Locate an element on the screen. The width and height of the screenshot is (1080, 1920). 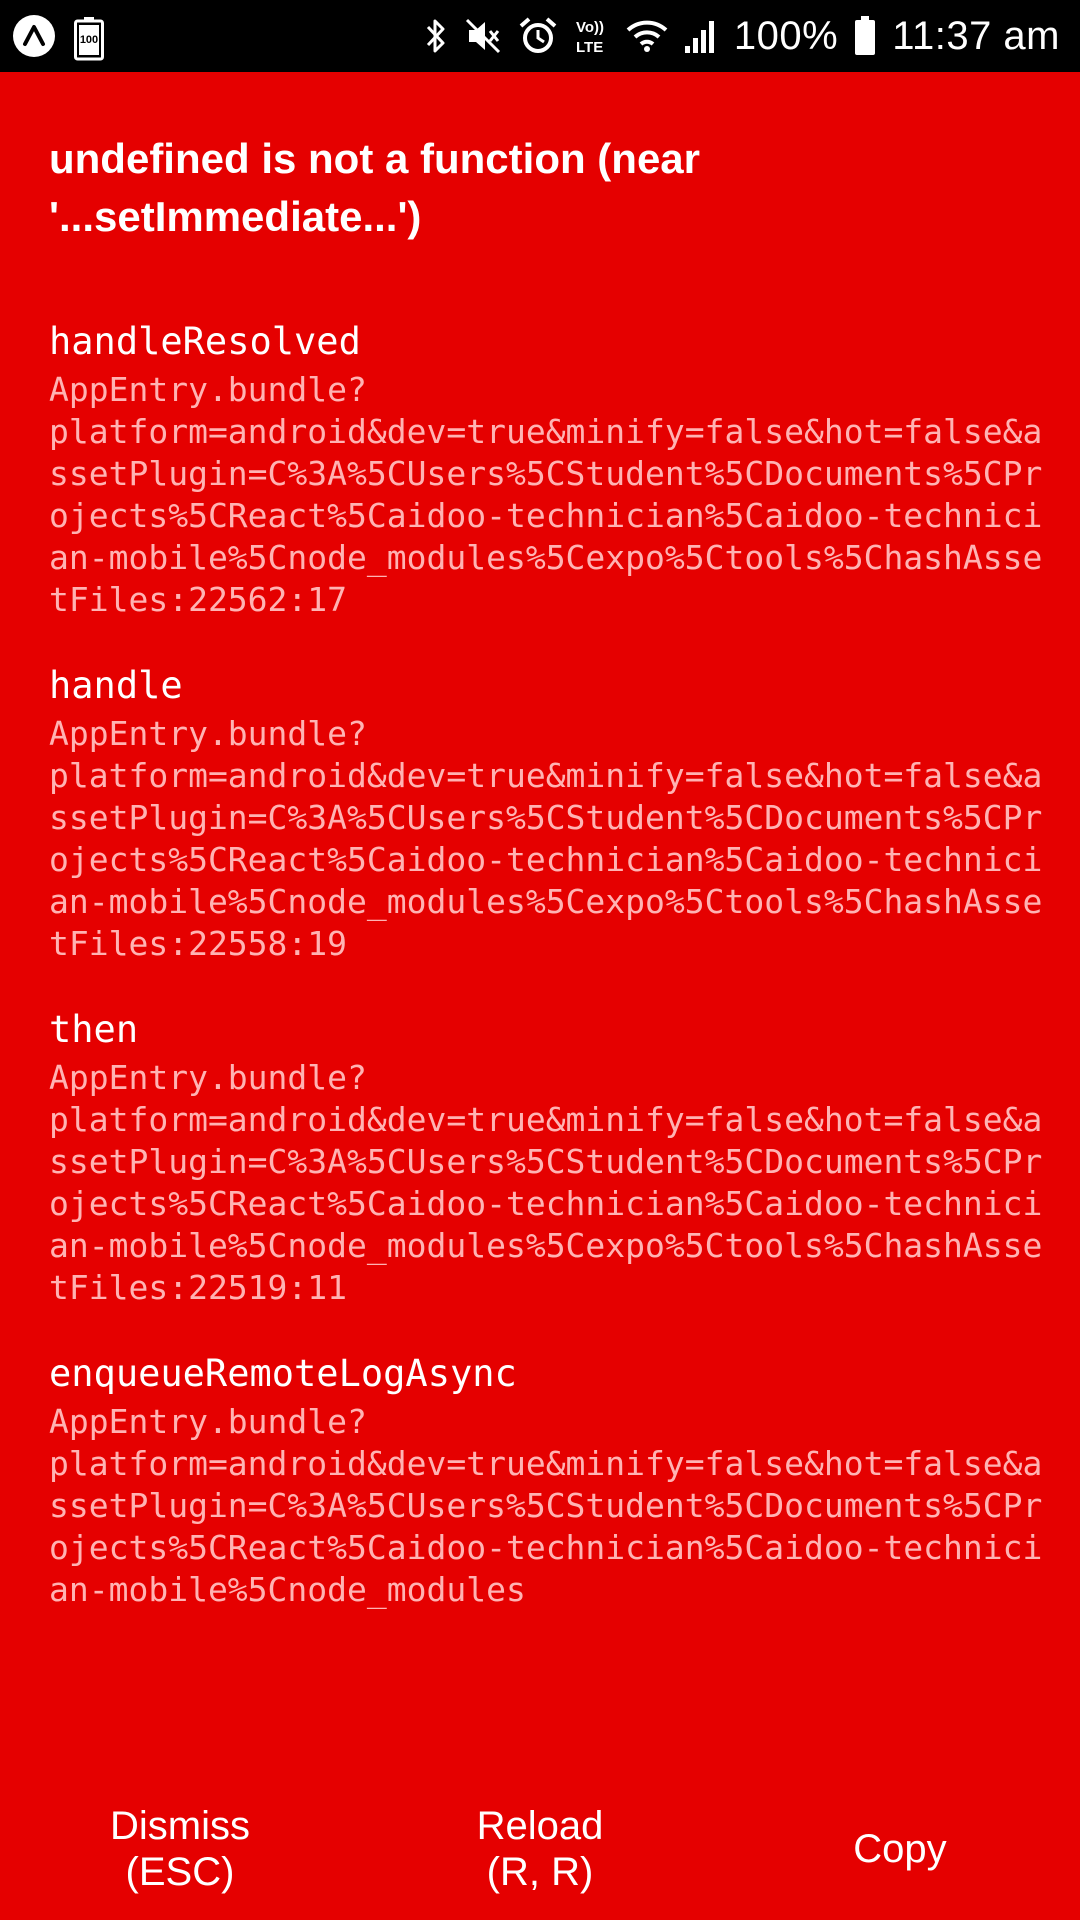
stack-frame-method: handleResolved is located at coordinates (205, 341).